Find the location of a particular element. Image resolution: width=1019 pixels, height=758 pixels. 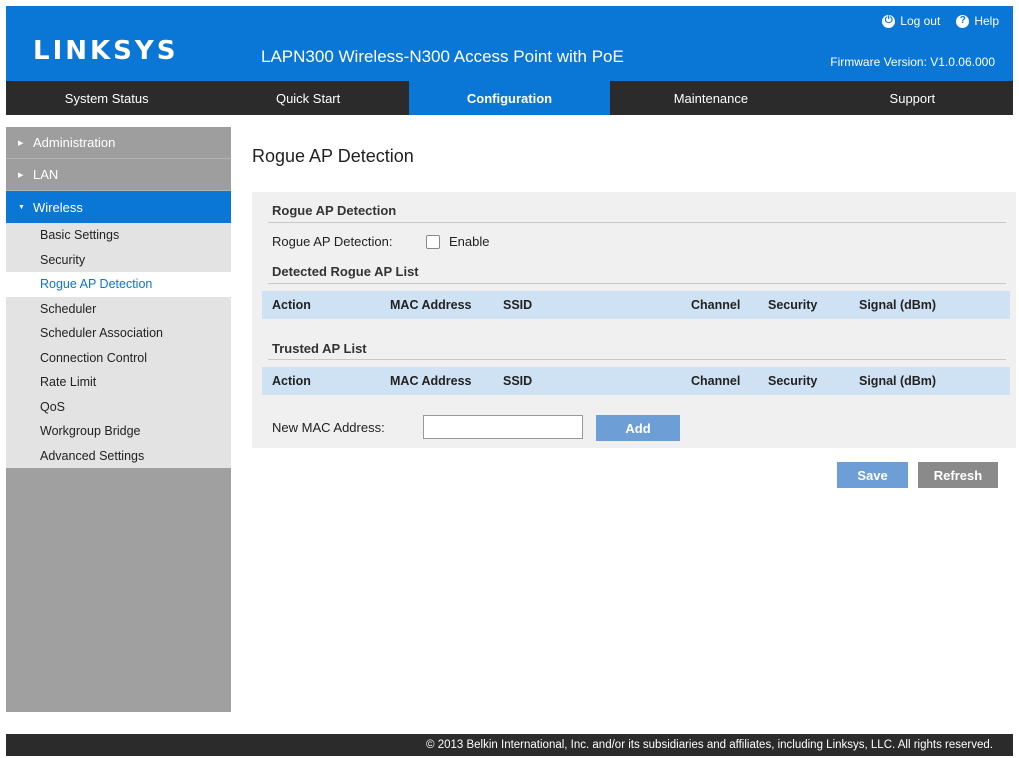

sidebar-item-security: Security is located at coordinates (118, 260).